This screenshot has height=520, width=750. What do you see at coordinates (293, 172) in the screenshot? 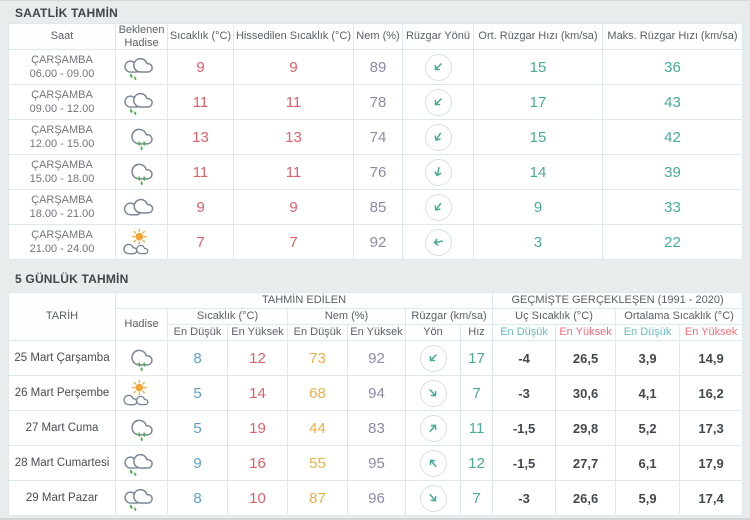
I see `feels-like-cell: 11` at bounding box center [293, 172].